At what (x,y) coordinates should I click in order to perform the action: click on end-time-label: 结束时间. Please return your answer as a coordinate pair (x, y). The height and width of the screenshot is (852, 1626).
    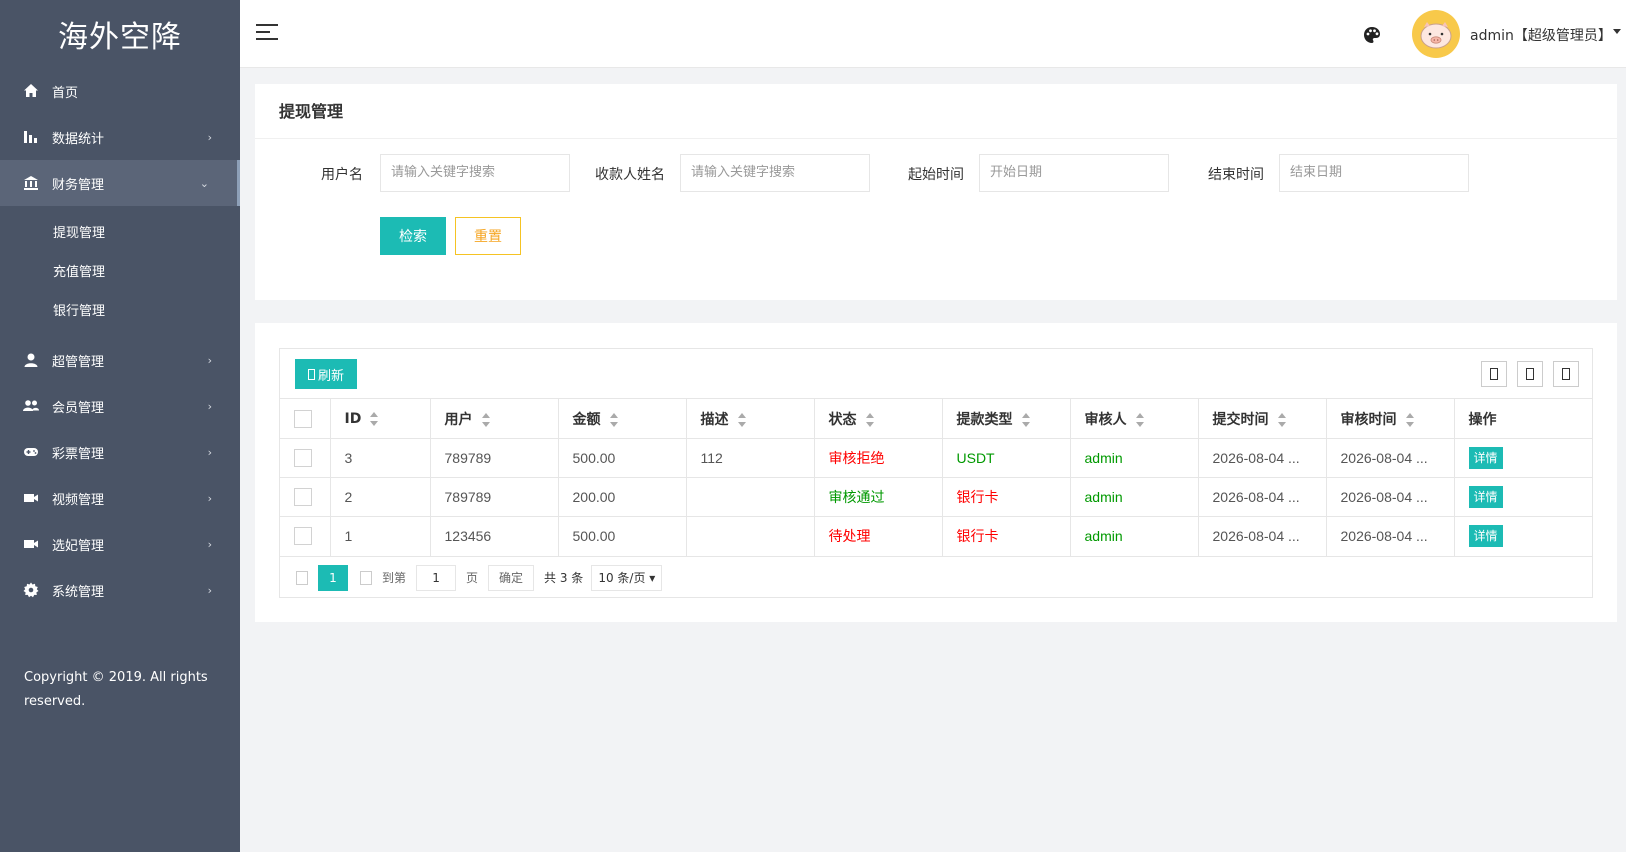
    Looking at the image, I should click on (1236, 175).